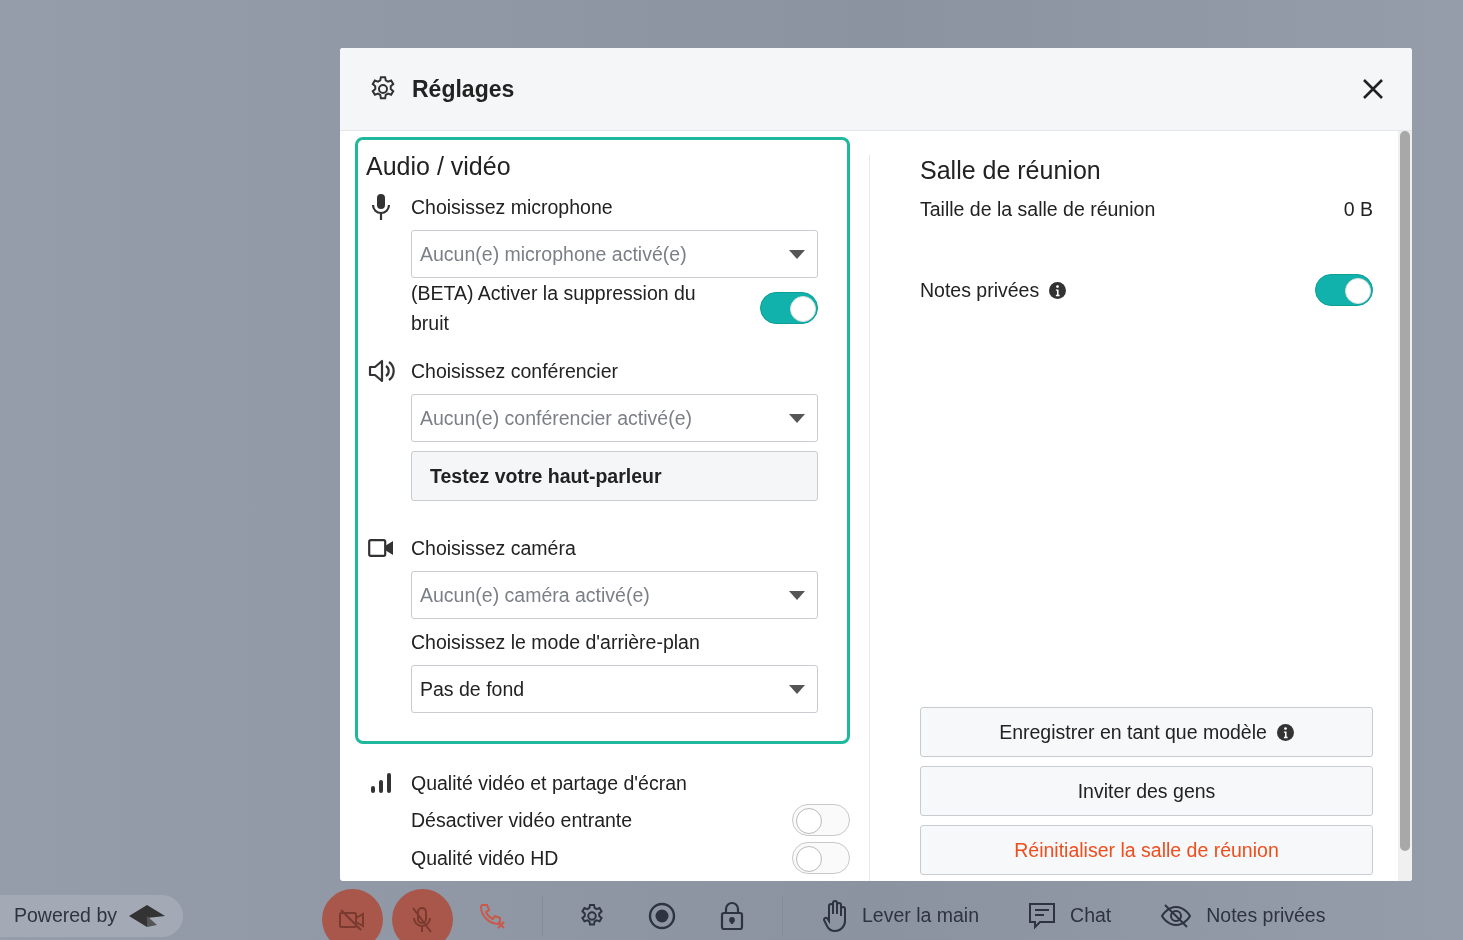 The width and height of the screenshot is (1463, 940). I want to click on eye-off-icon, so click(1176, 915).